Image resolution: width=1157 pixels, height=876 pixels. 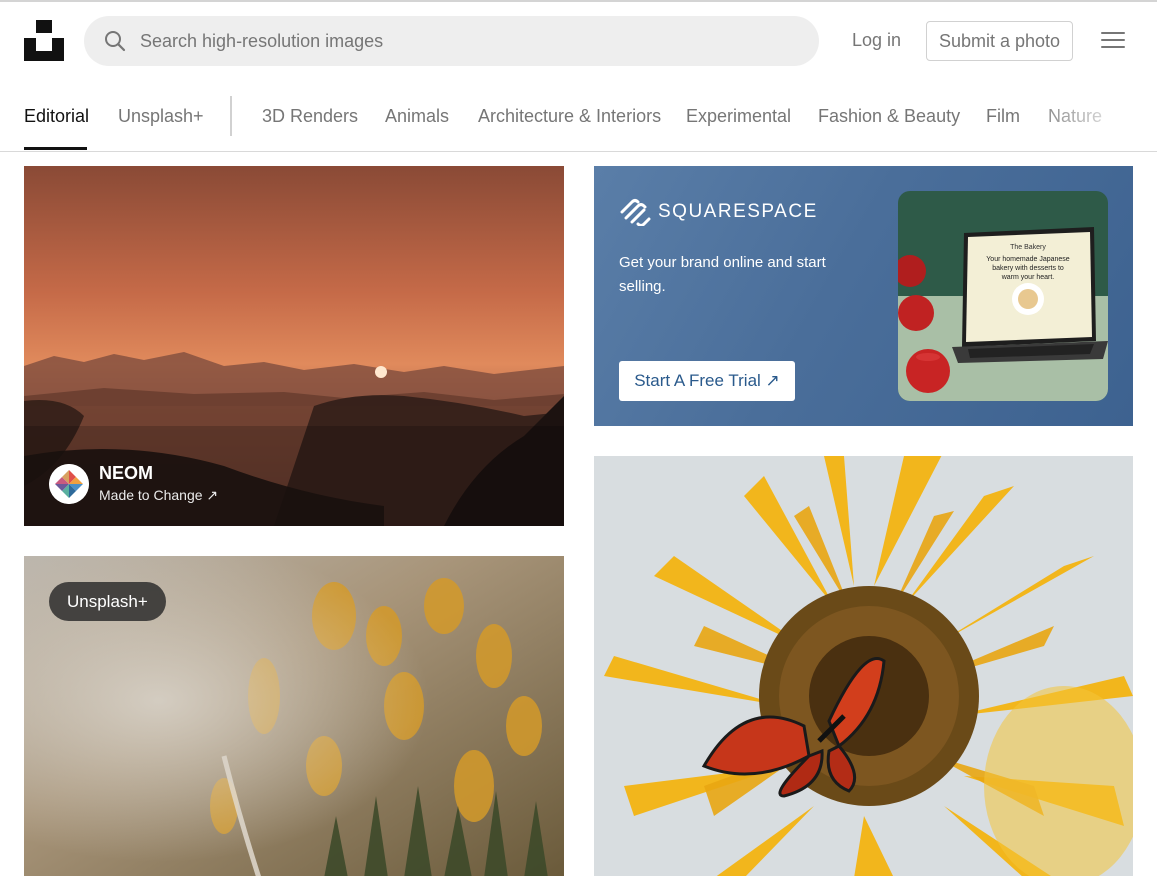 I want to click on tab-experimental: Experimental, so click(x=738, y=116).